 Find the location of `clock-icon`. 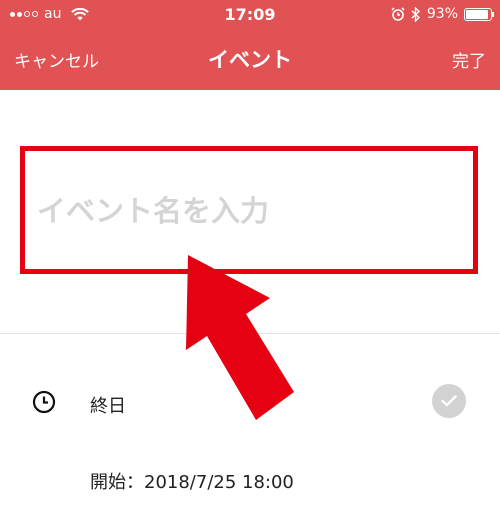

clock-icon is located at coordinates (44, 402).